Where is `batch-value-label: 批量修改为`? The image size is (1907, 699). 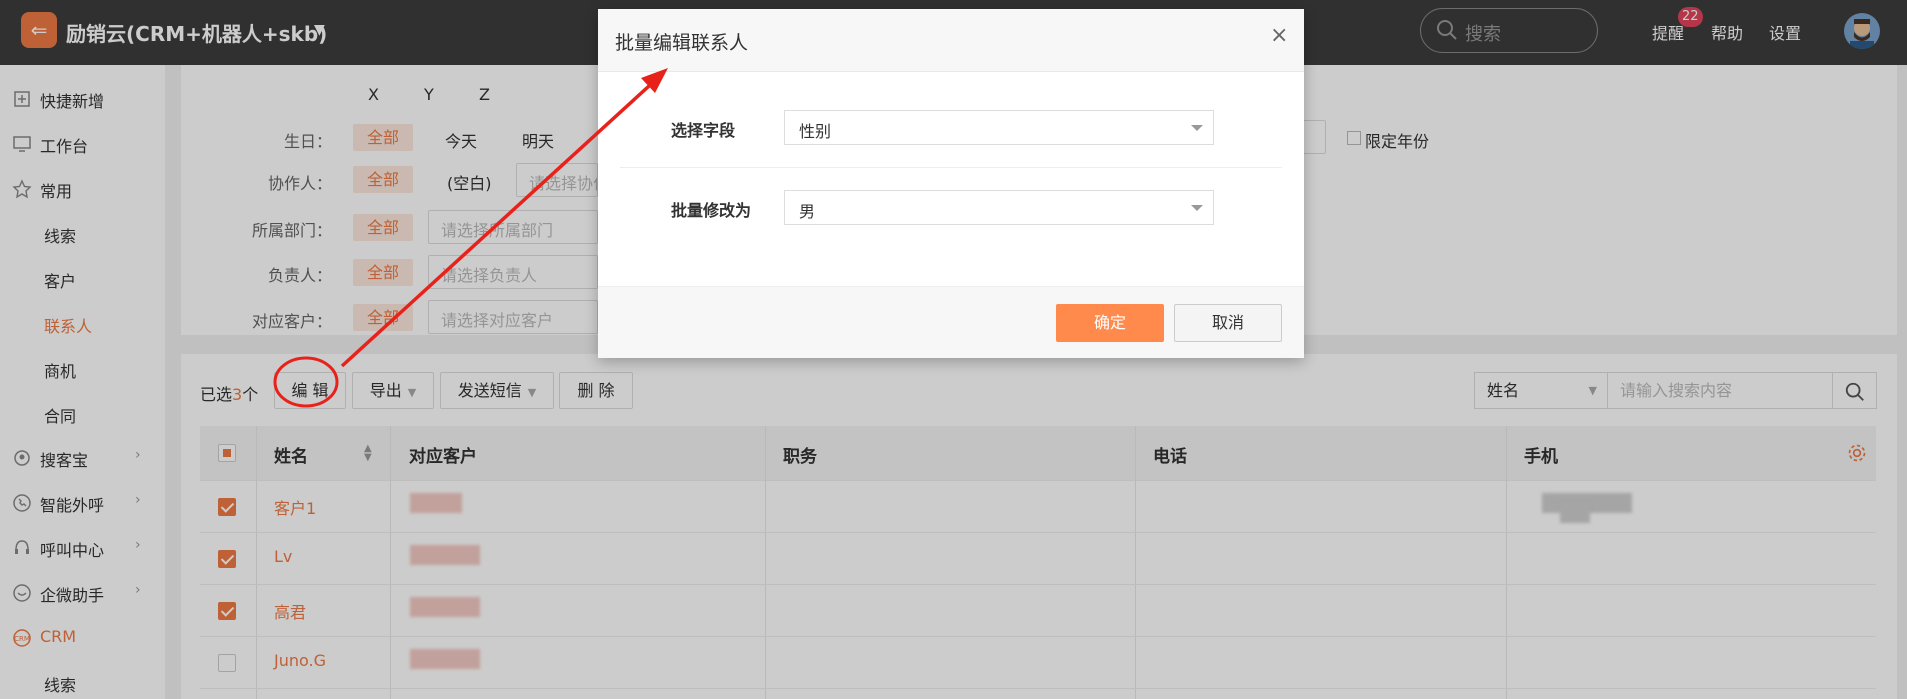
batch-value-label: 批量修改为 is located at coordinates (711, 210).